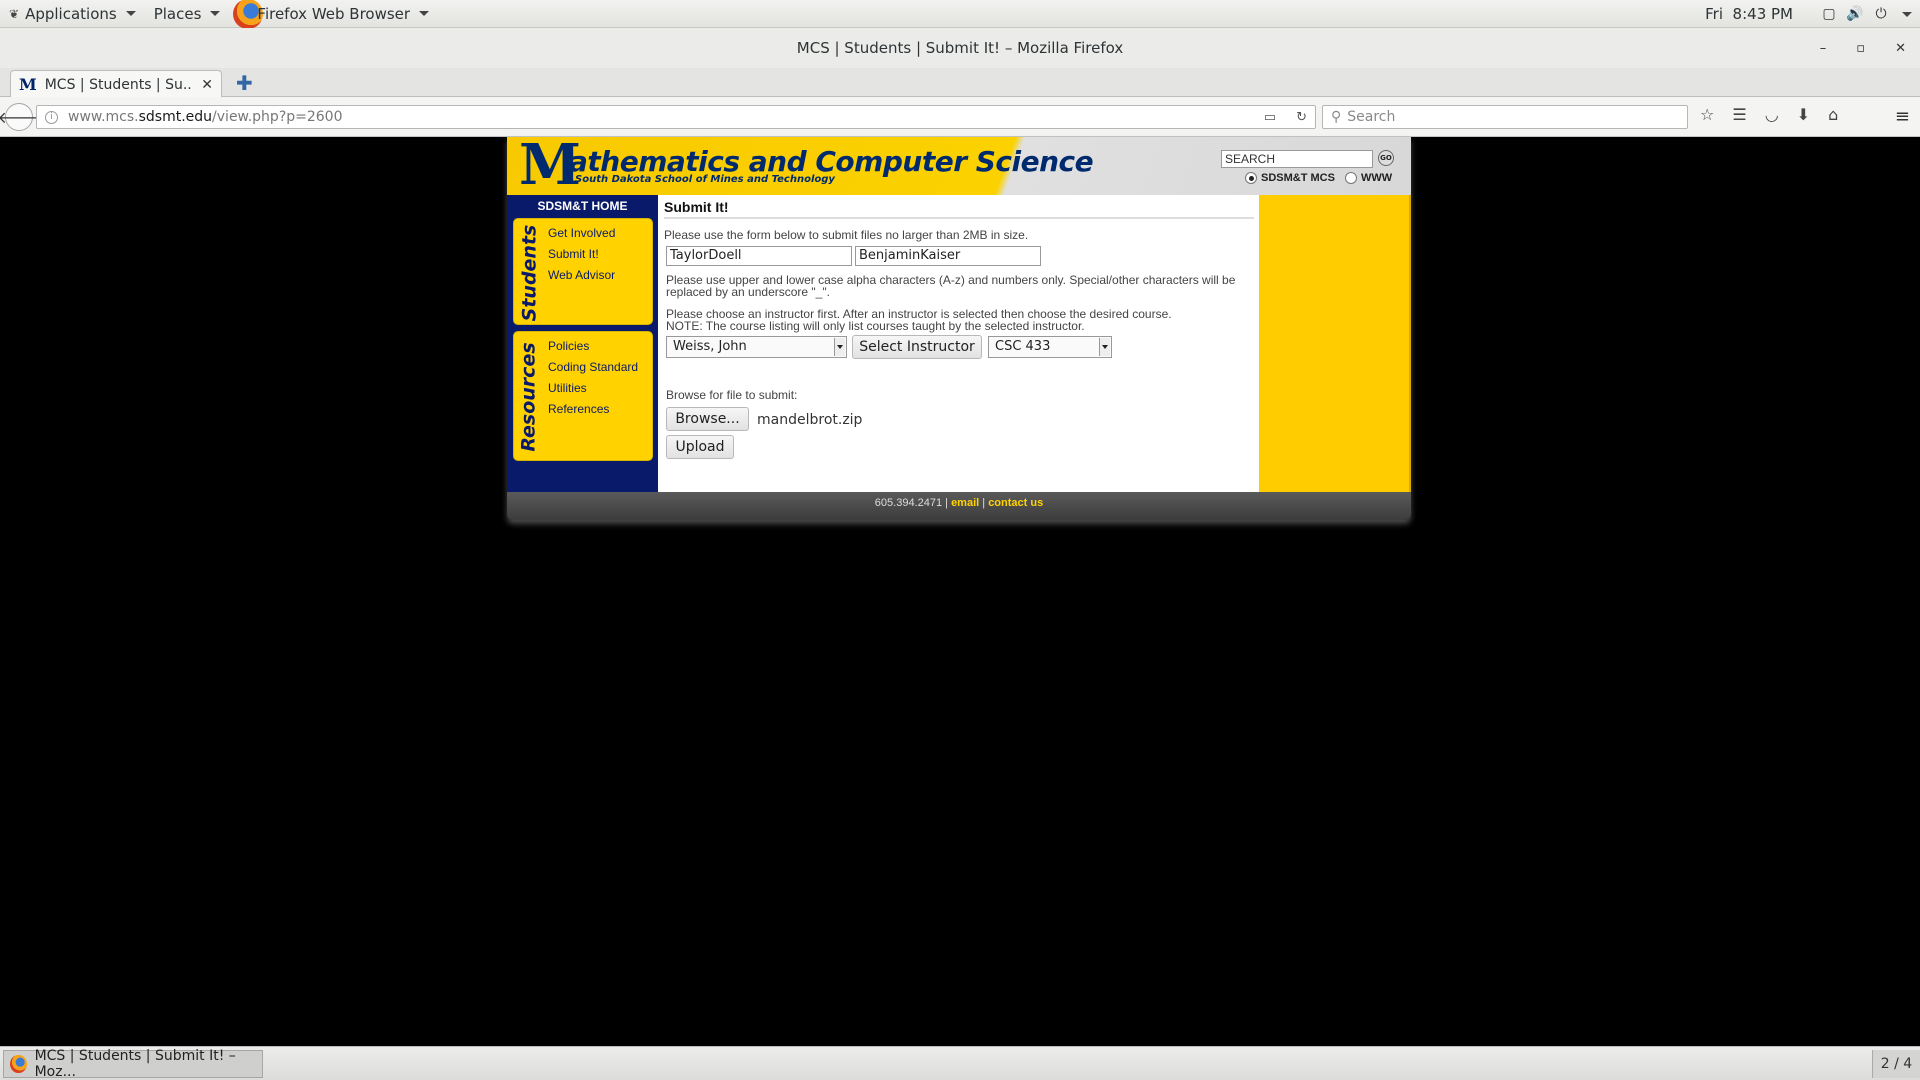 Image resolution: width=1920 pixels, height=1080 pixels. I want to click on hamburger-menu-icon: ≡, so click(1902, 116).